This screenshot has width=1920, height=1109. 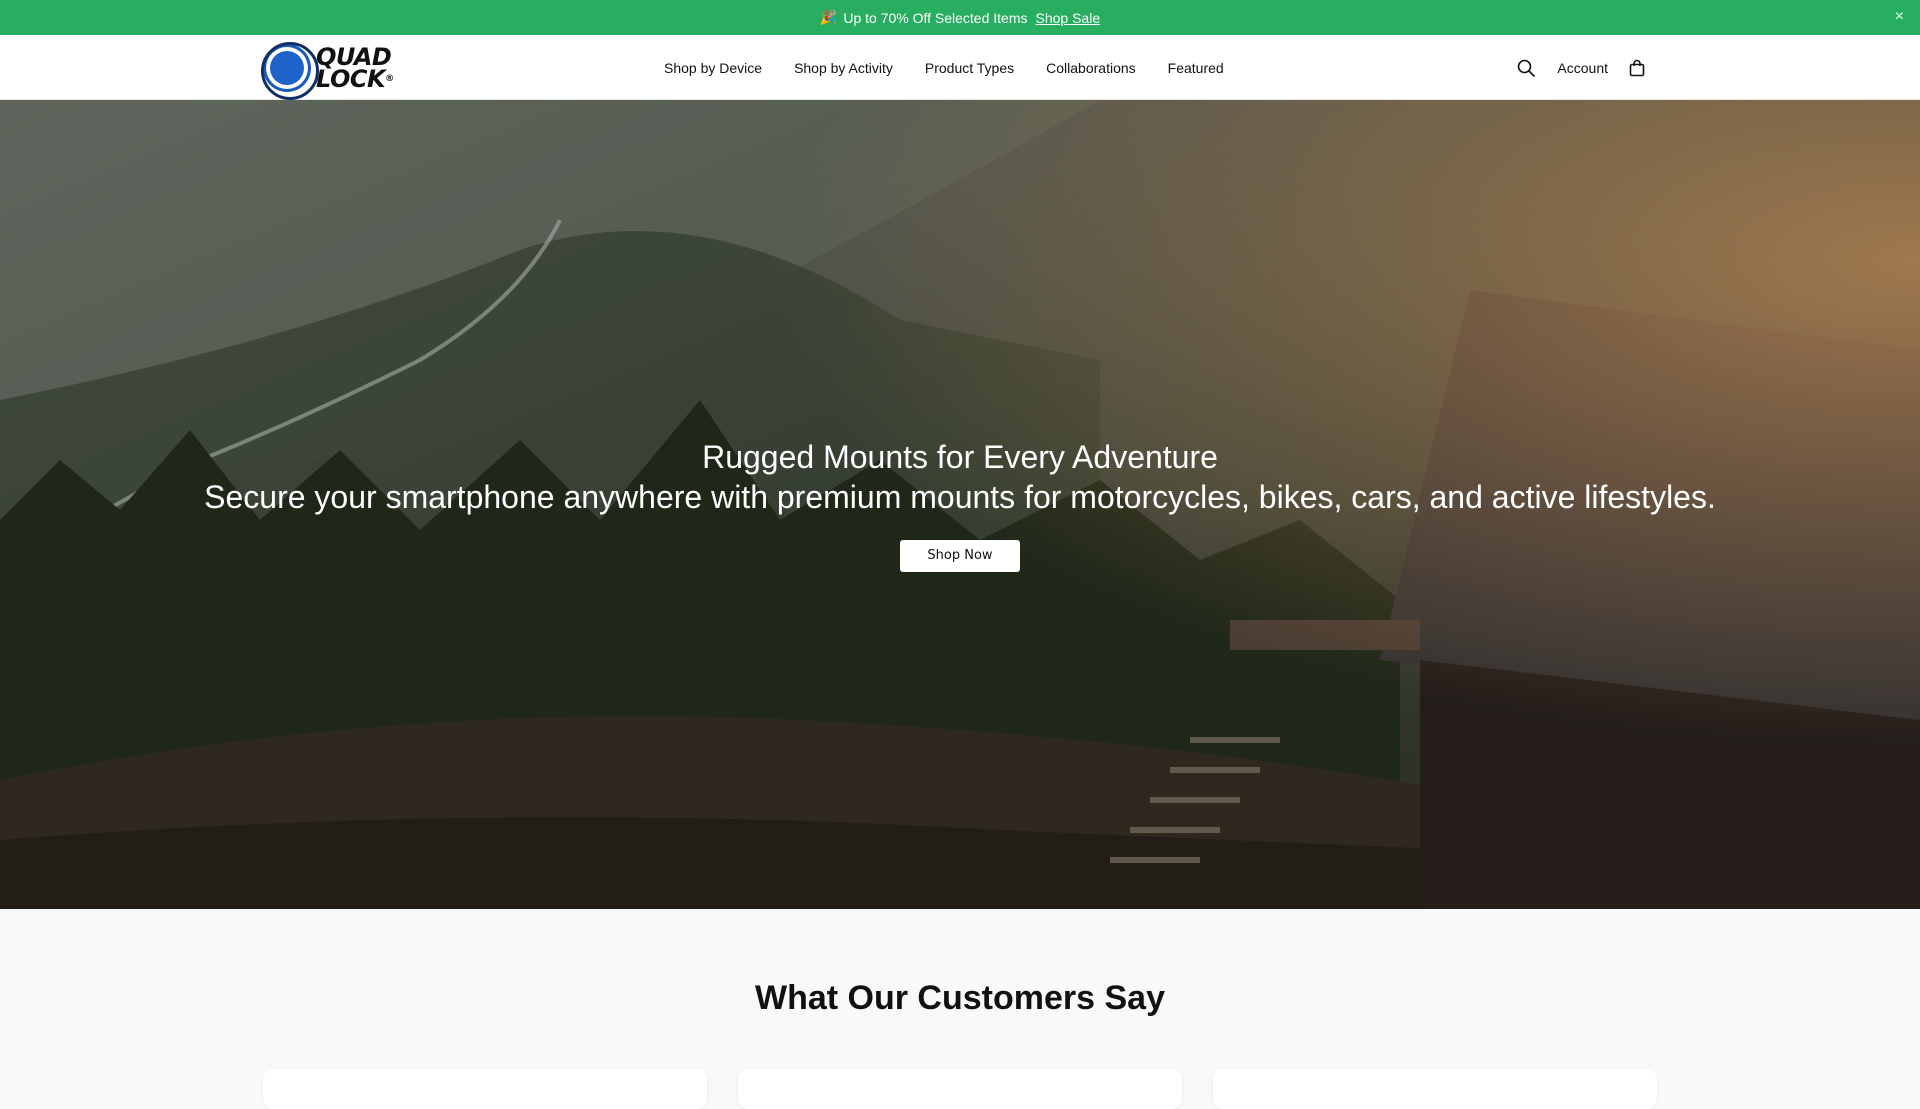 I want to click on party-icon: 🎉, so click(x=828, y=17).